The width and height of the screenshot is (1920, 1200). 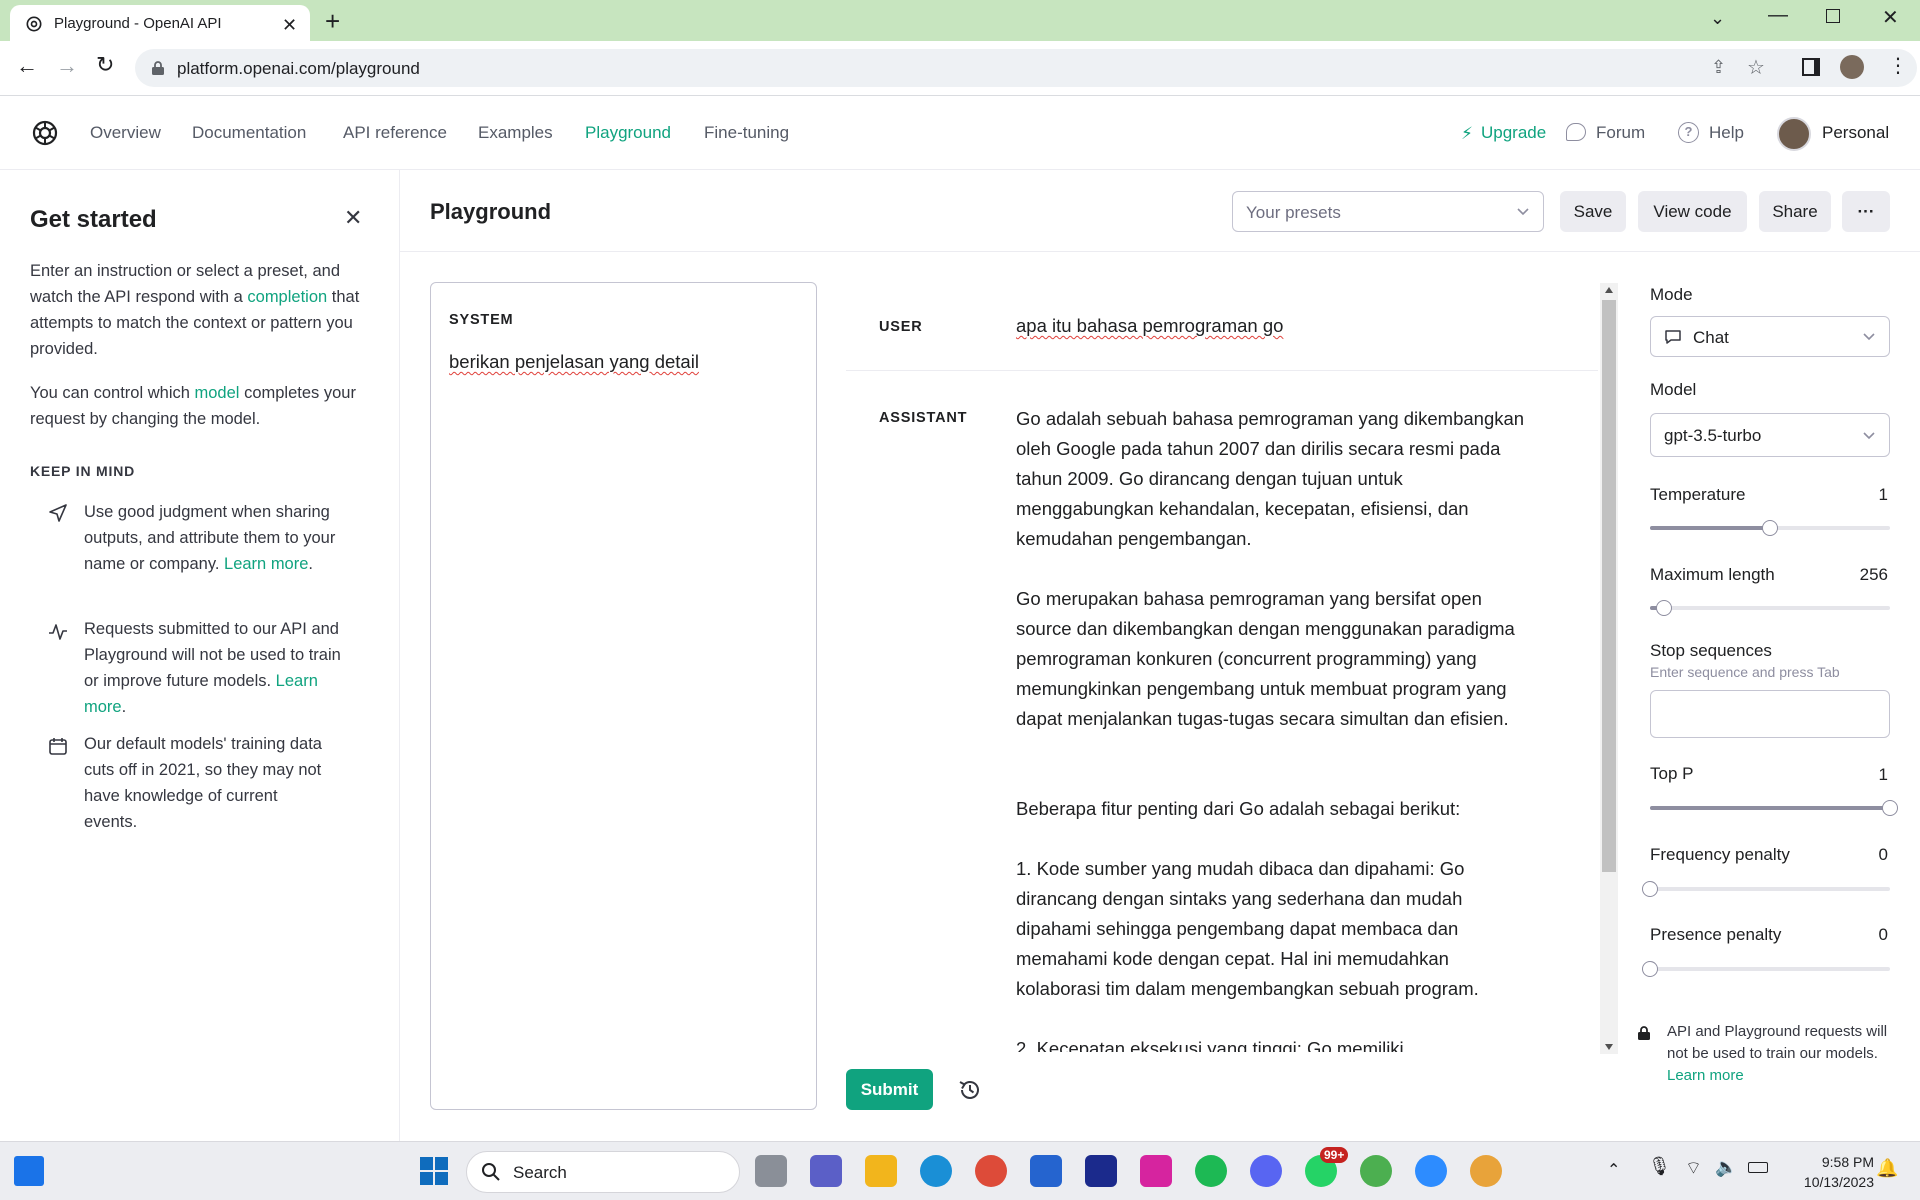 I want to click on taskbar-search: Search, so click(x=603, y=1172).